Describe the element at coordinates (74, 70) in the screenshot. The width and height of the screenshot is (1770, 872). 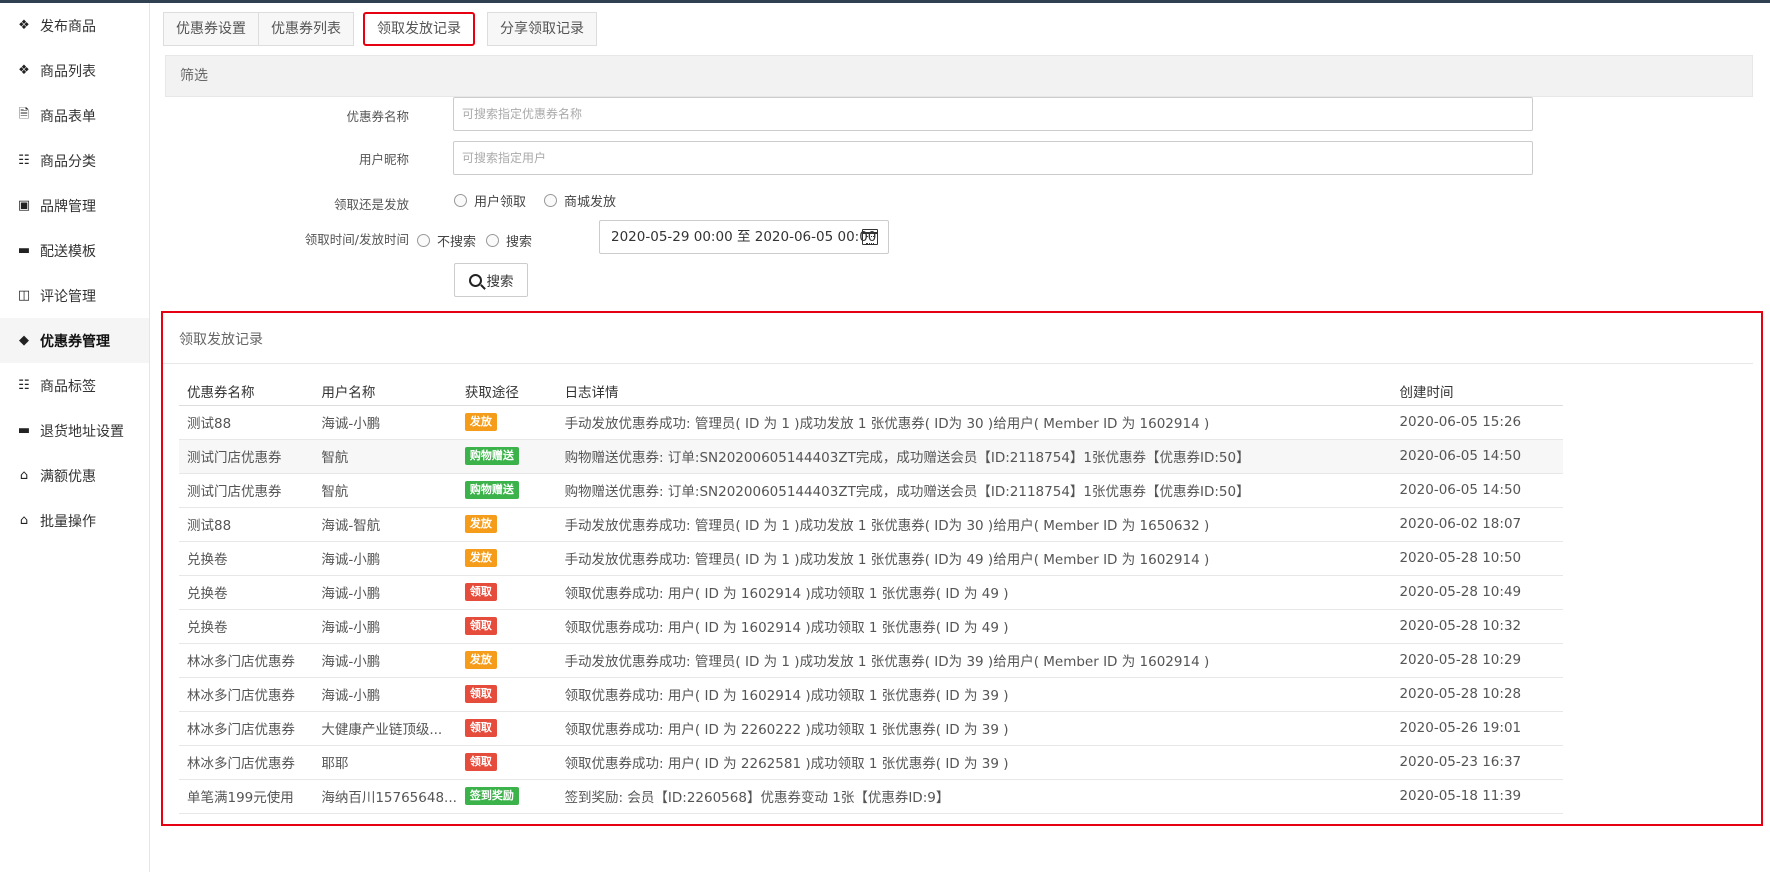
I see `sidebar-item: ❖ 商品列表` at that location.